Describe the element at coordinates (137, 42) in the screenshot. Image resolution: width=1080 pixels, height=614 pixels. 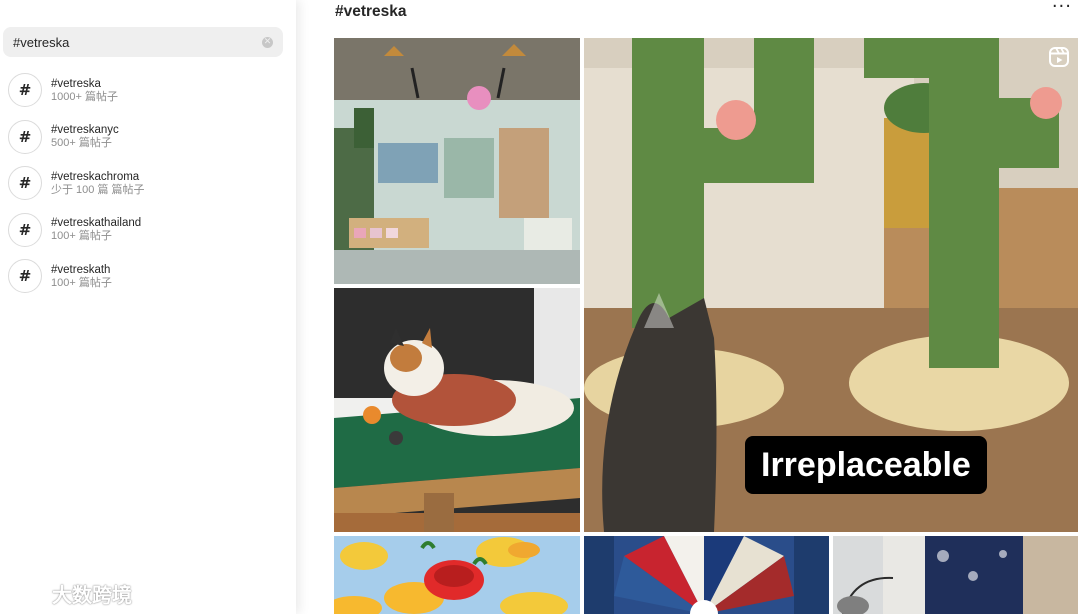
I see `search-input` at that location.